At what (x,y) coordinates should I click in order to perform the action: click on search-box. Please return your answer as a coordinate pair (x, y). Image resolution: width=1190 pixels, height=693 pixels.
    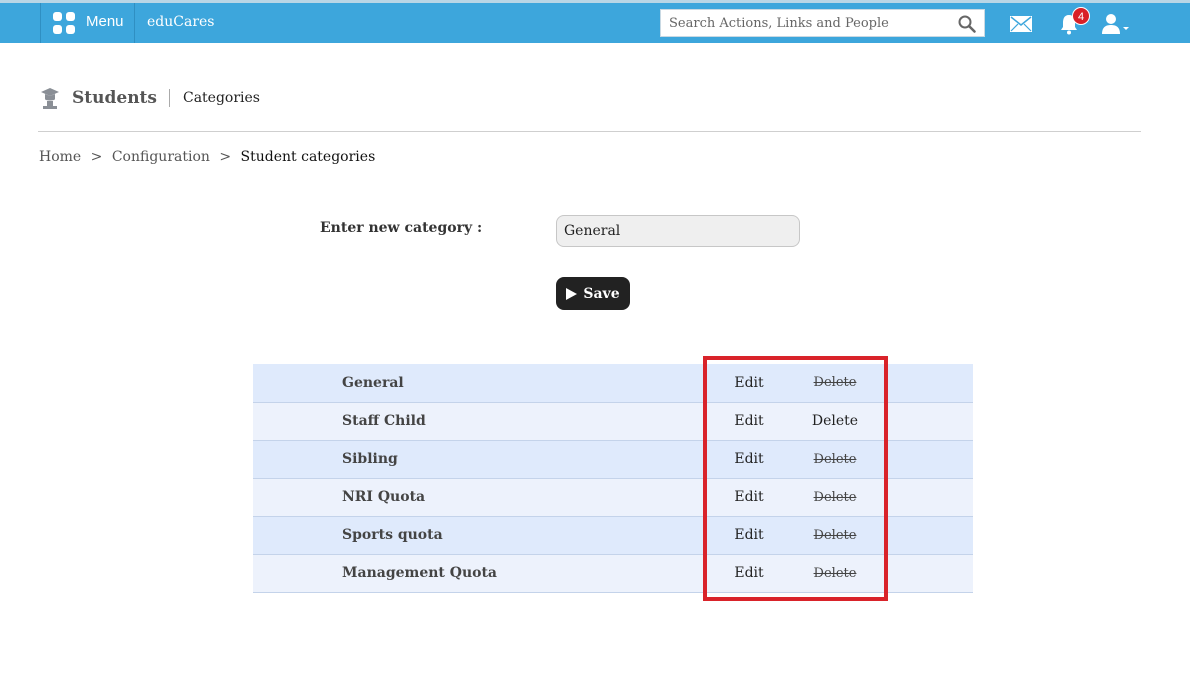
    Looking at the image, I should click on (822, 23).